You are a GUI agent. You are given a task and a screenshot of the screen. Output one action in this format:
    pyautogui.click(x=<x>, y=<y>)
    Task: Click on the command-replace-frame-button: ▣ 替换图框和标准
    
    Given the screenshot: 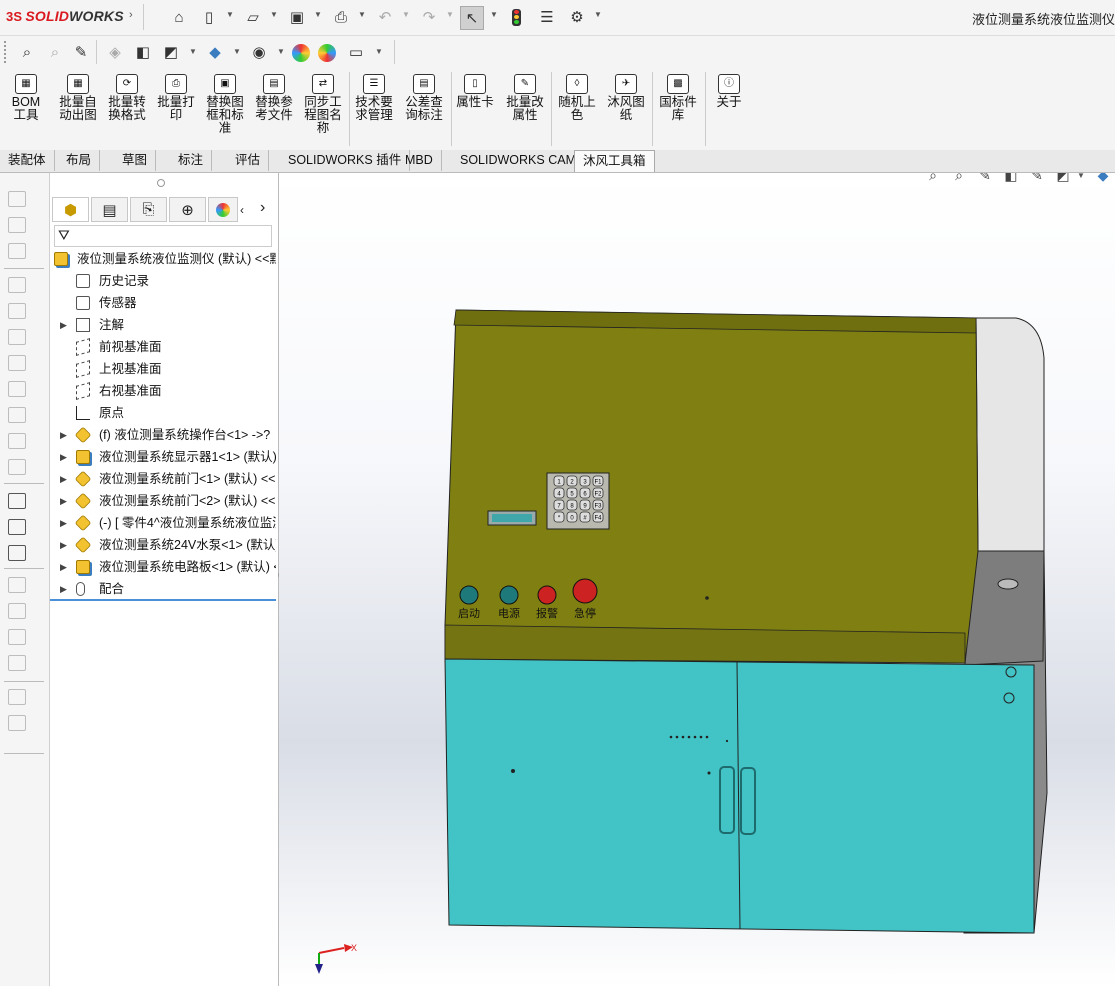 What is the action you would take?
    pyautogui.click(x=225, y=104)
    